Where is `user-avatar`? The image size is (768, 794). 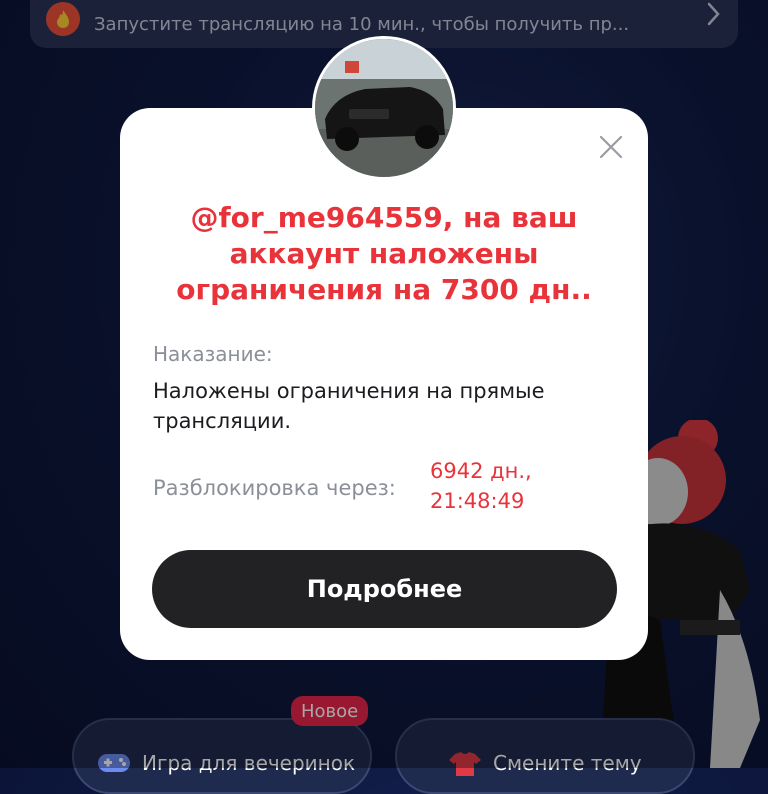
user-avatar is located at coordinates (384, 108).